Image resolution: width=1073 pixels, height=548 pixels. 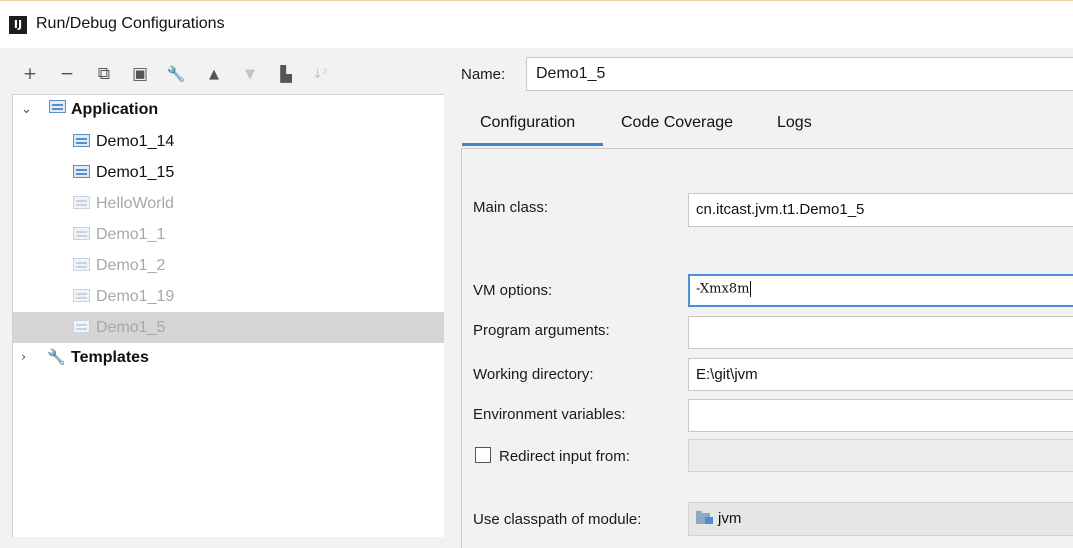 What do you see at coordinates (228, 358) in the screenshot?
I see `tree-node-templates: › 🔧 Templates` at bounding box center [228, 358].